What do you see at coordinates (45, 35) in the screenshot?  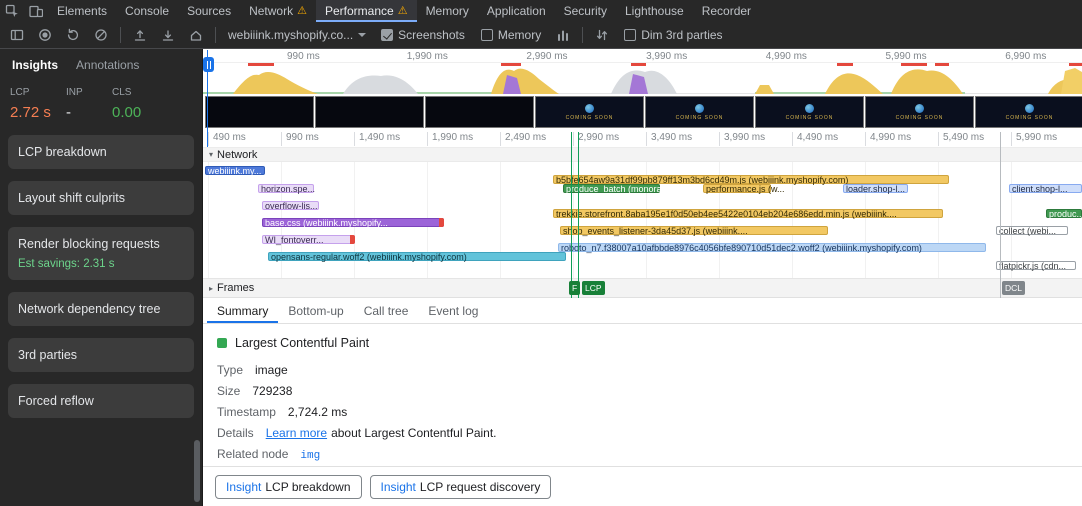 I see `record-icon` at bounding box center [45, 35].